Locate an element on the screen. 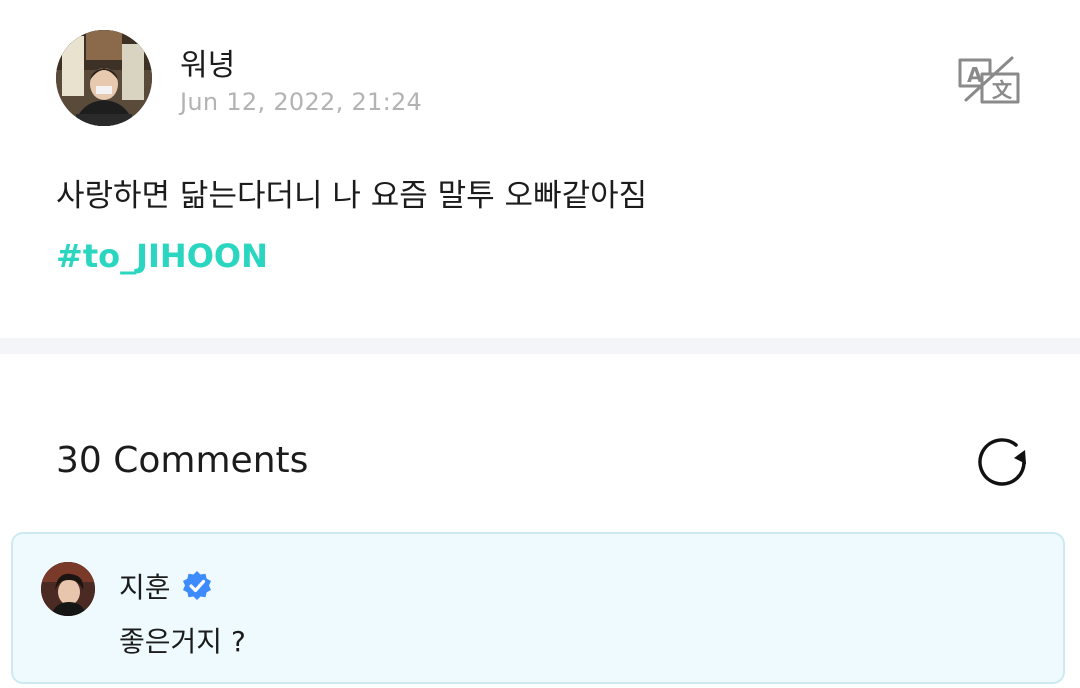 Image resolution: width=1080 pixels, height=688 pixels. post-body: 사랑하면 닮는다더니 나 요즘 말투 오빠같아짐 #to_JIHOON is located at coordinates (540, 222).